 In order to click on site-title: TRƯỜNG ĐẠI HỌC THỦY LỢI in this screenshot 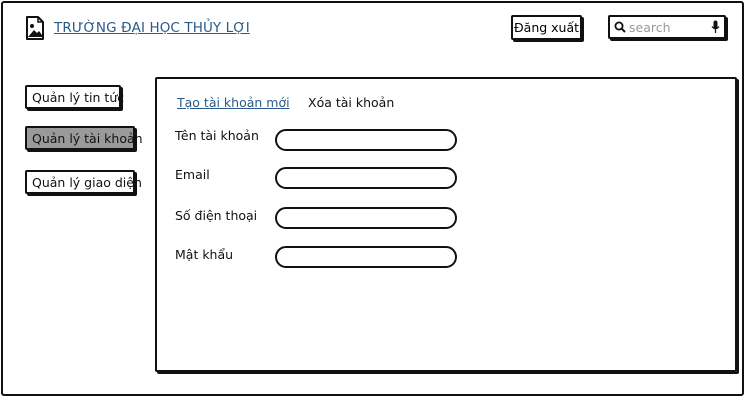, I will do `click(152, 28)`.